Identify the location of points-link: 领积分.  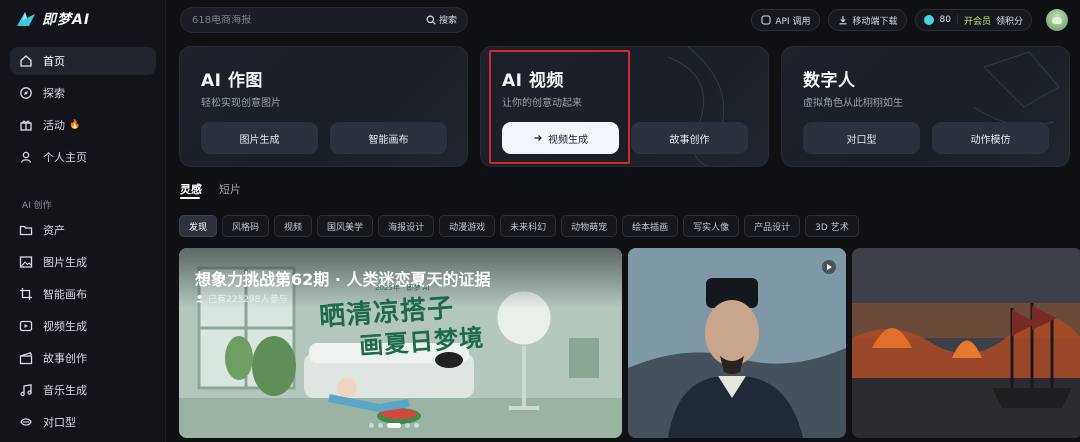
(1009, 20).